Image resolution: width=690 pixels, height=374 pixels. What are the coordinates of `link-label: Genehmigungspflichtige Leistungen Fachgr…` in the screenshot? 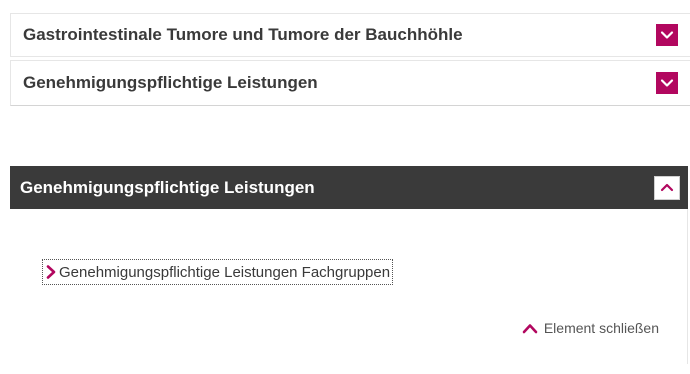 It's located at (225, 272).